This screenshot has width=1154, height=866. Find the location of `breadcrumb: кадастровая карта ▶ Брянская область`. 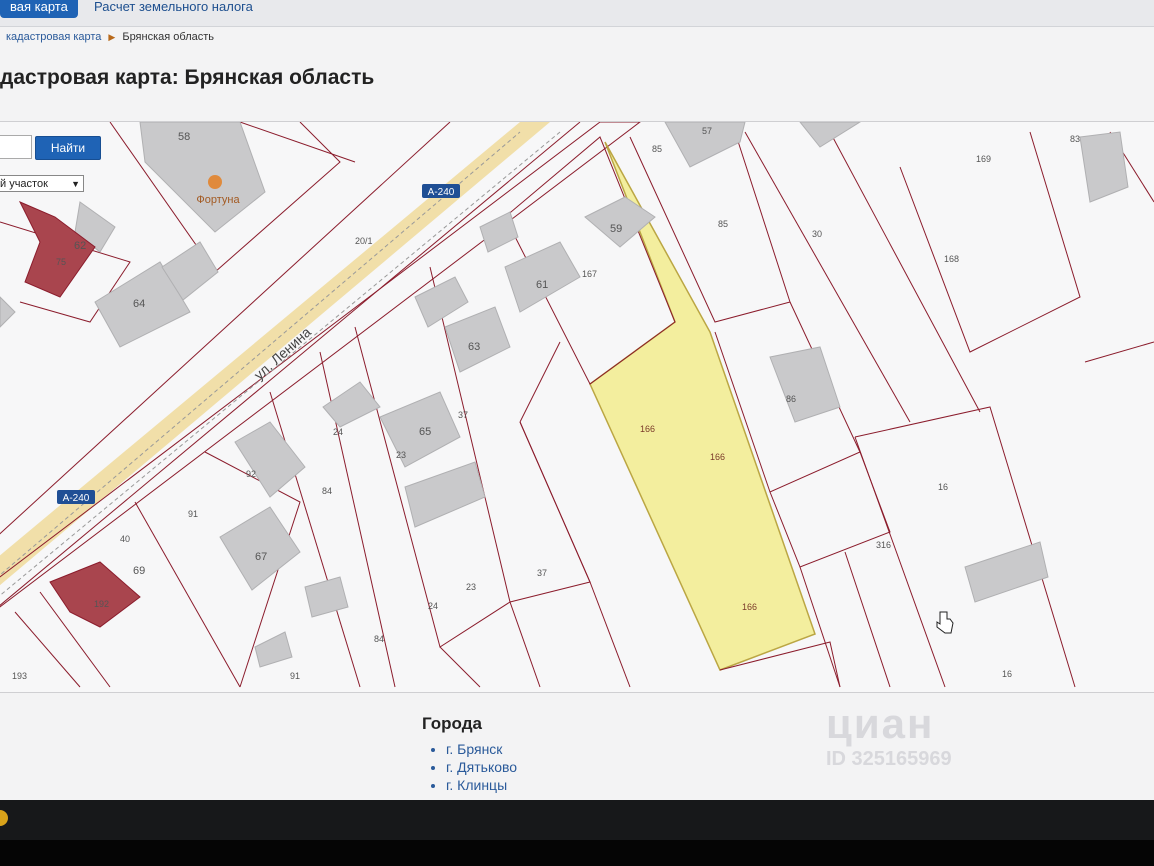

breadcrumb: кадастровая карта ▶ Брянская область is located at coordinates (110, 37).